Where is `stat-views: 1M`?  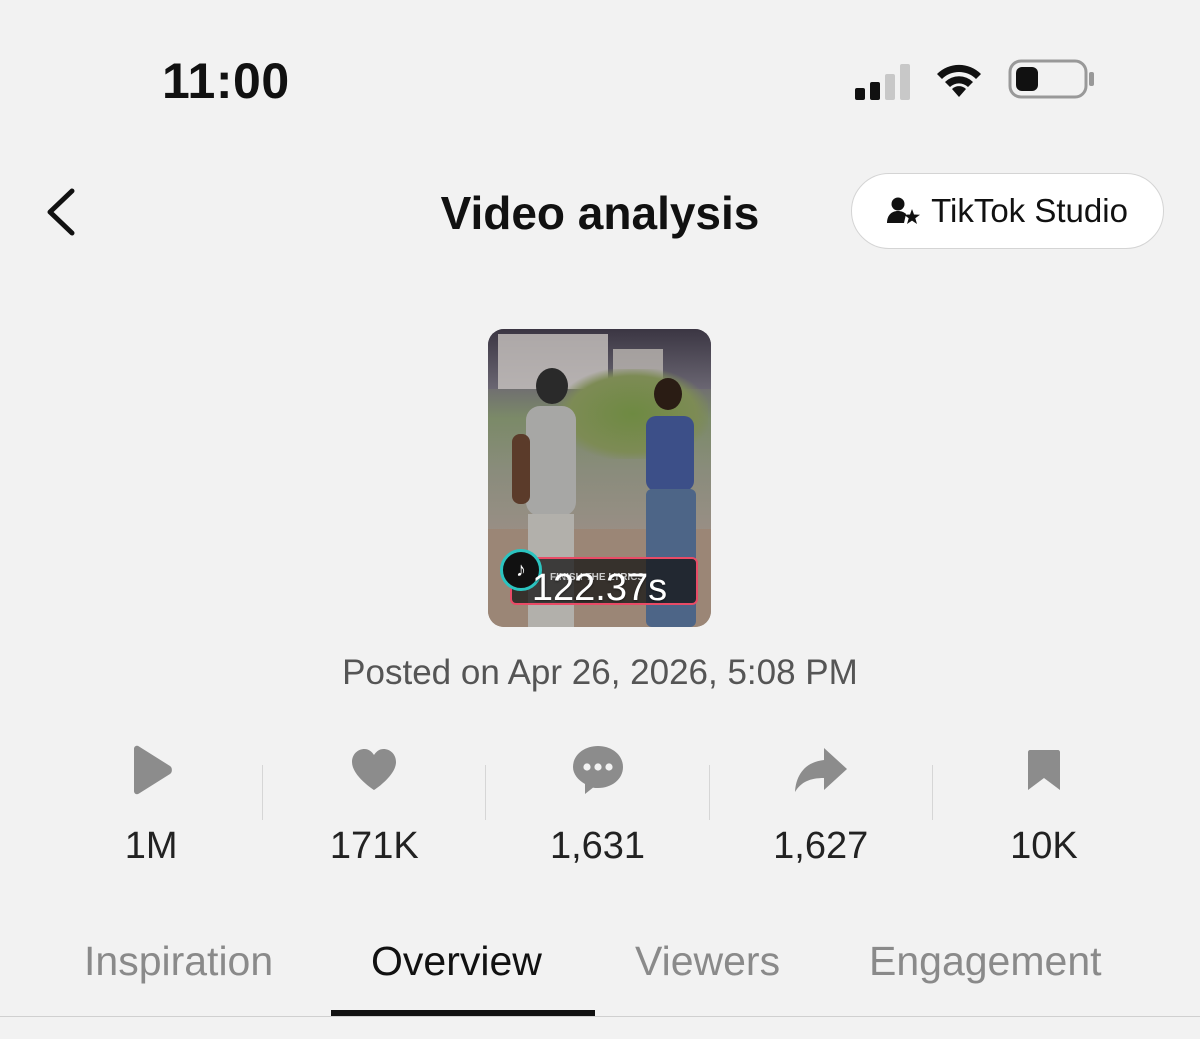
stat-views: 1M is located at coordinates (151, 810).